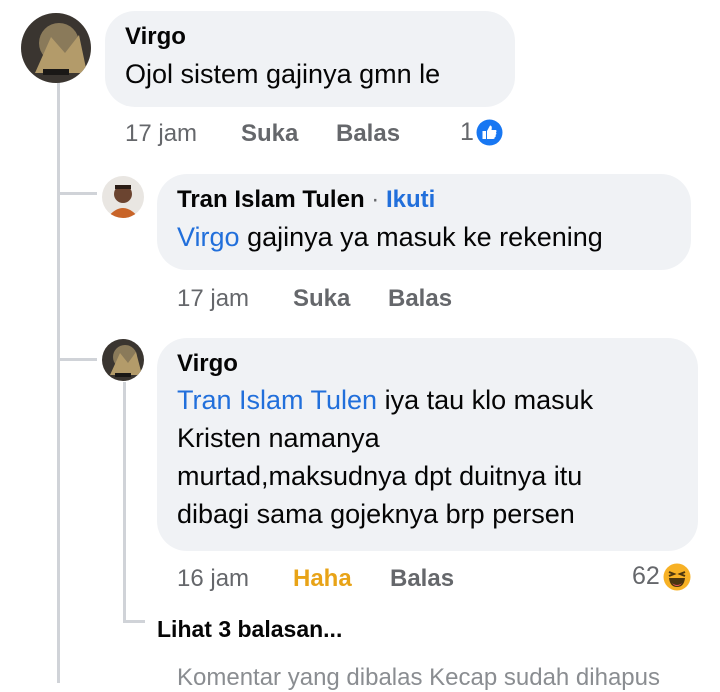 The image size is (720, 692). What do you see at coordinates (489, 132) in the screenshot?
I see `like-icon` at bounding box center [489, 132].